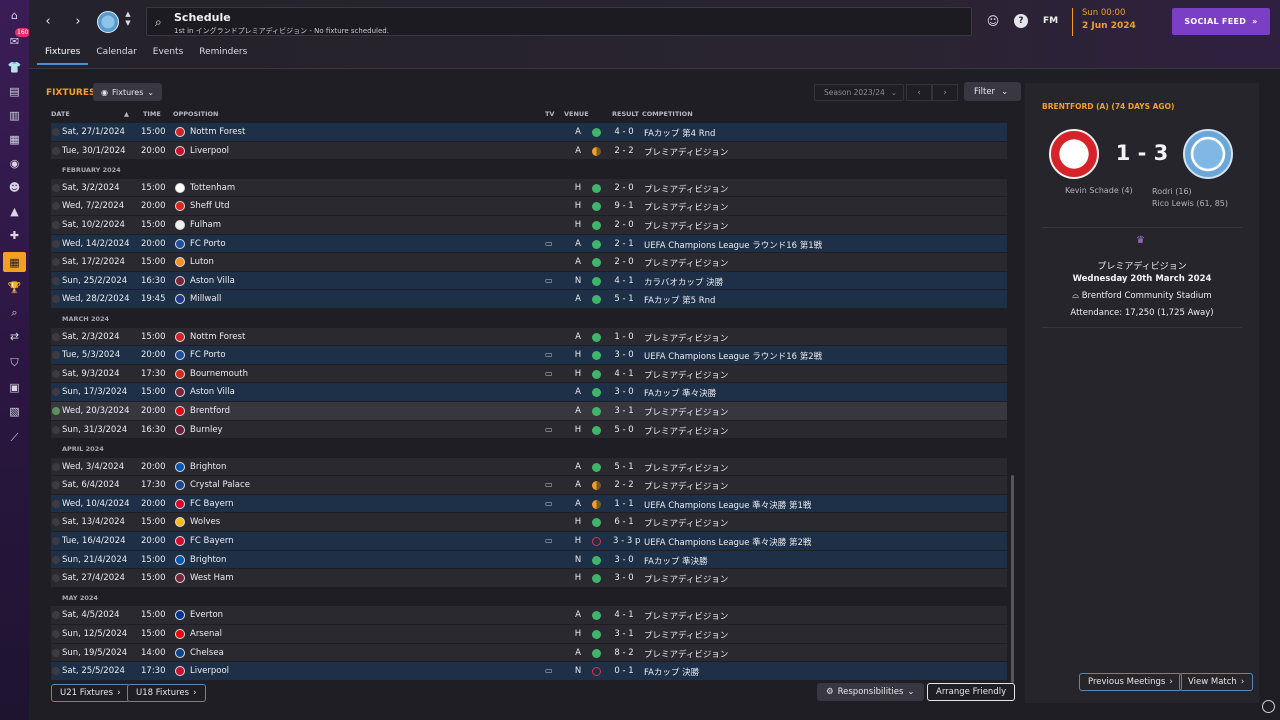  Describe the element at coordinates (219, 374) in the screenshot. I see `fixture-opponent: Bournemouth` at that location.